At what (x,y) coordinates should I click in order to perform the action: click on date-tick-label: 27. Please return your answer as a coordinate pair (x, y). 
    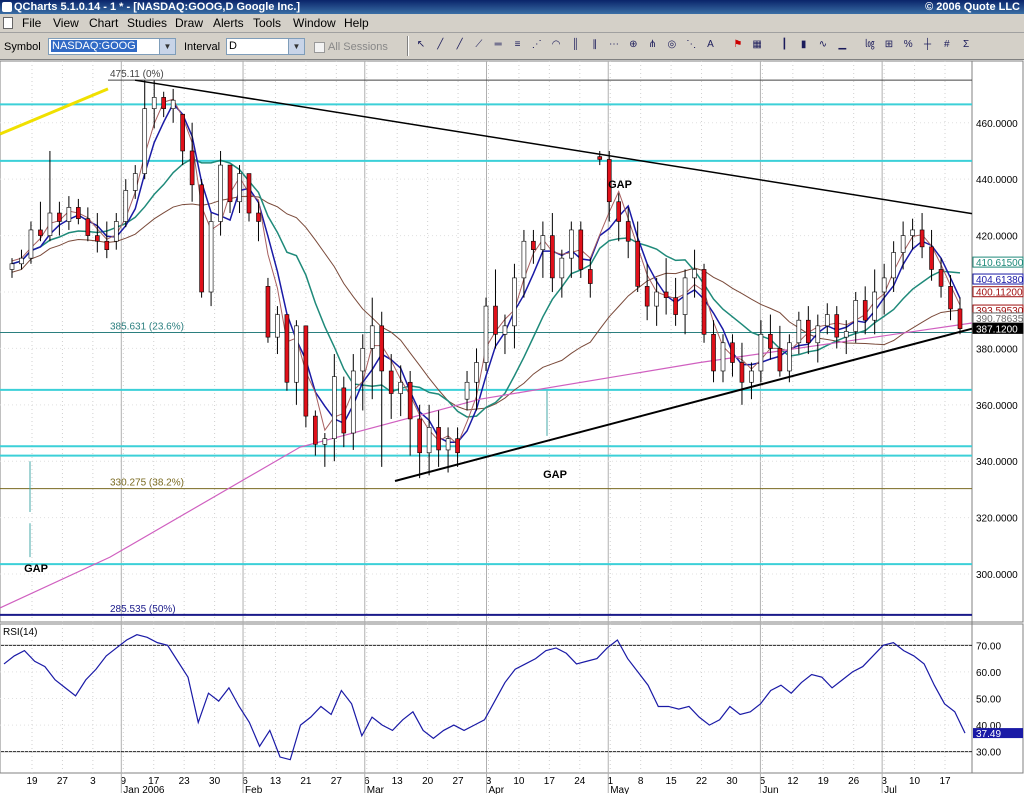
    Looking at the image, I should click on (337, 781).